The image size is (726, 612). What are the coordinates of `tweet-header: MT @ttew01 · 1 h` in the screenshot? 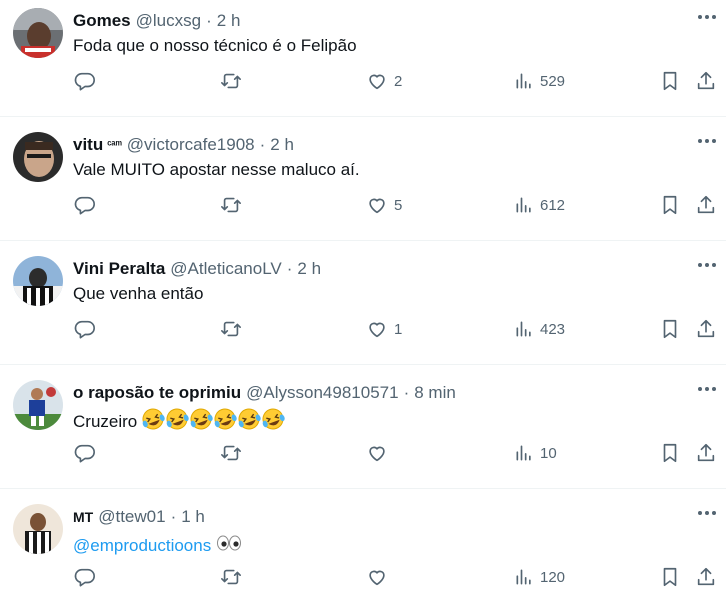 It's located at (139, 517).